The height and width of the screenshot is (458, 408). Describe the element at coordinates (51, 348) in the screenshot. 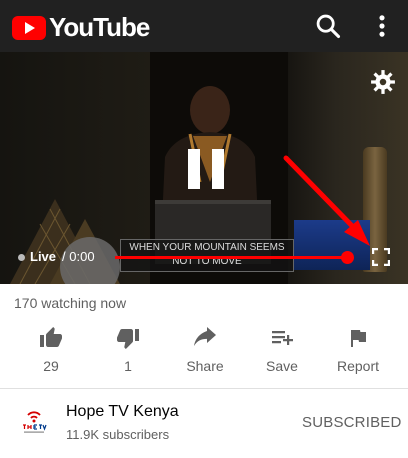

I see `like-button: 29` at that location.